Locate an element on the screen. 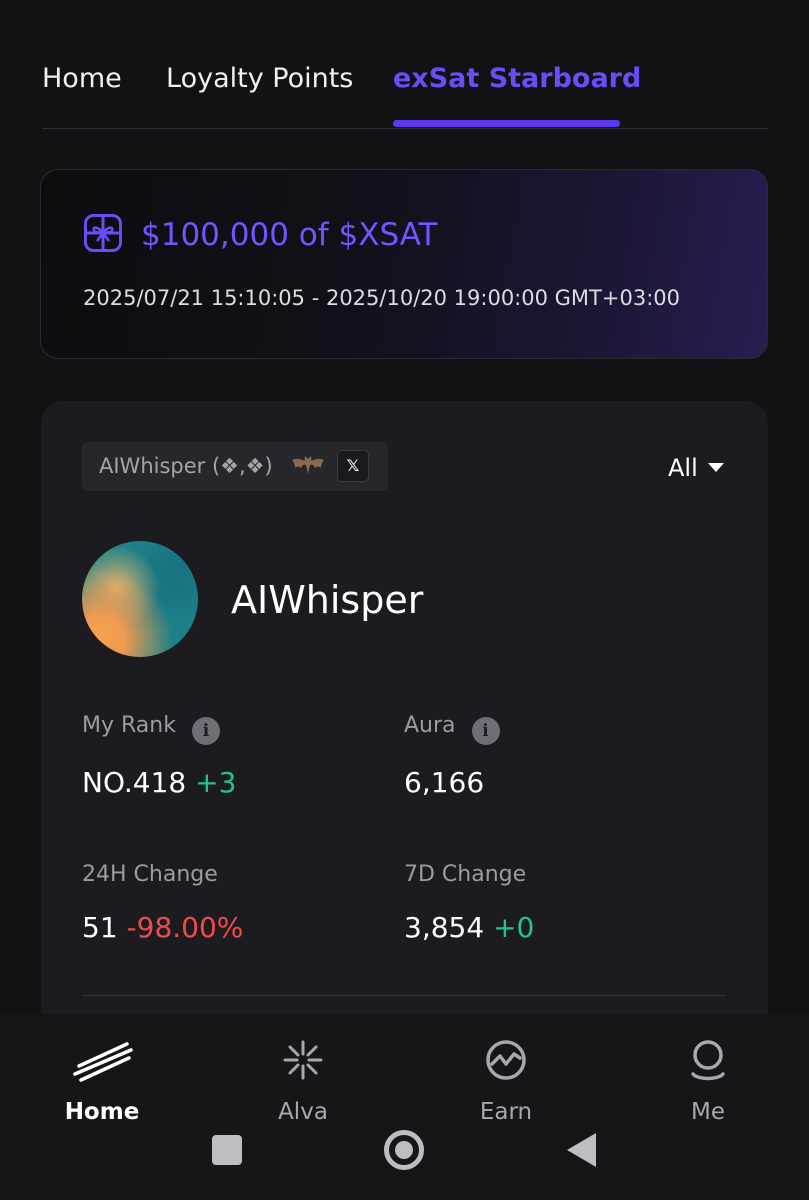  recents-button is located at coordinates (227, 1150).